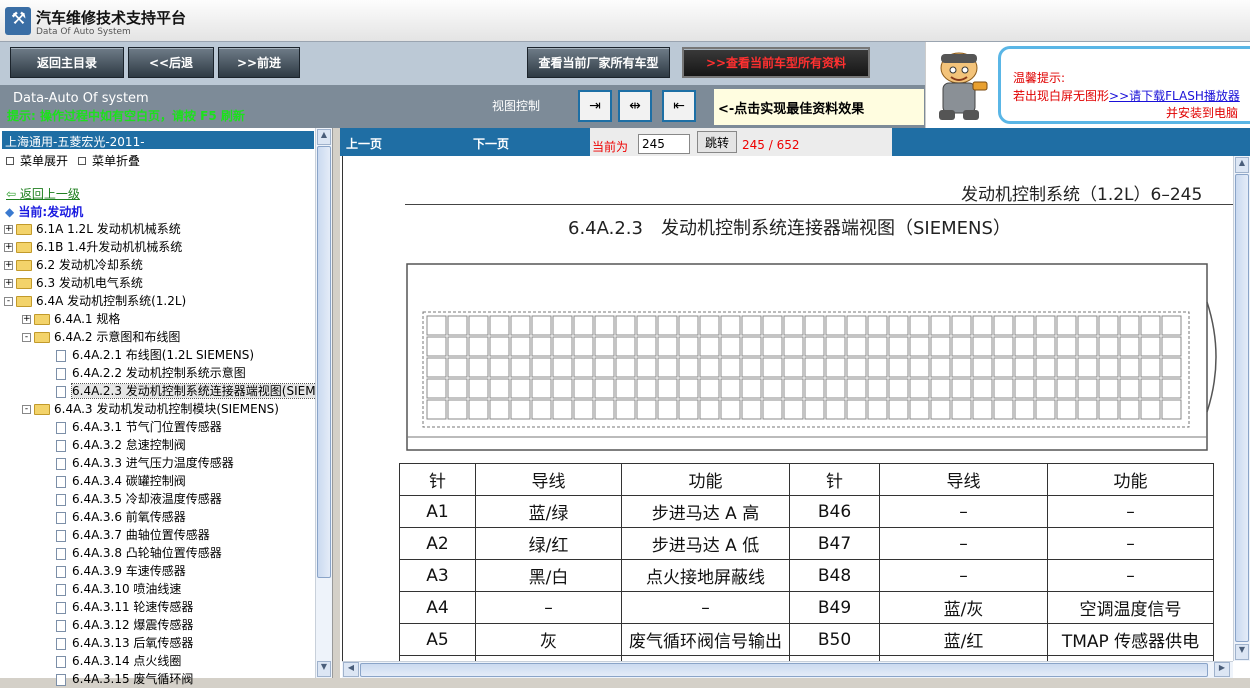 This screenshot has height=688, width=1250. I want to click on tree-scrollbar: ▲ ▼, so click(323, 403).